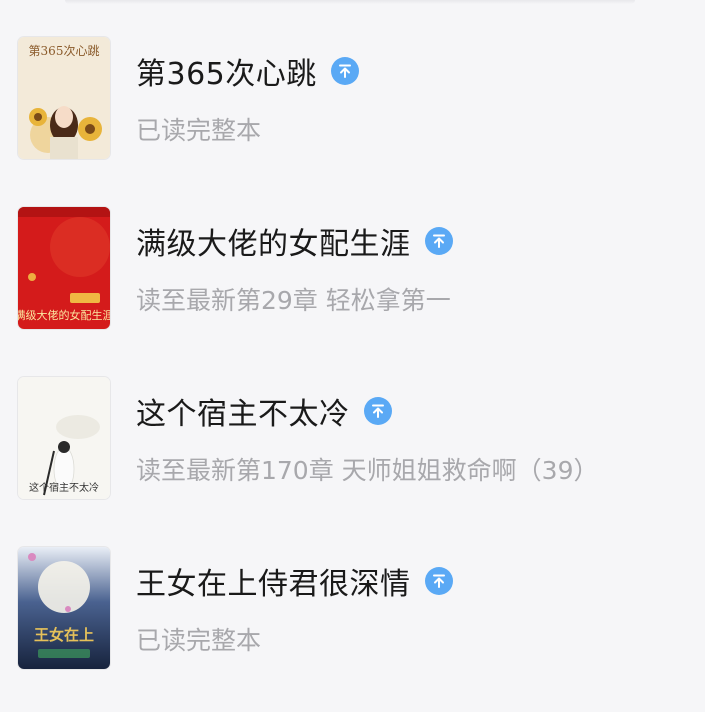 The height and width of the screenshot is (712, 705). What do you see at coordinates (273, 241) in the screenshot?
I see `book-title: 满级大佬的女配生涯` at bounding box center [273, 241].